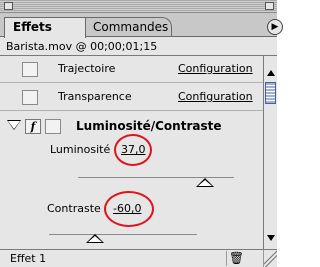 This screenshot has height=267, width=320. Describe the element at coordinates (269, 6) in the screenshot. I see `zoom-box-icon` at that location.